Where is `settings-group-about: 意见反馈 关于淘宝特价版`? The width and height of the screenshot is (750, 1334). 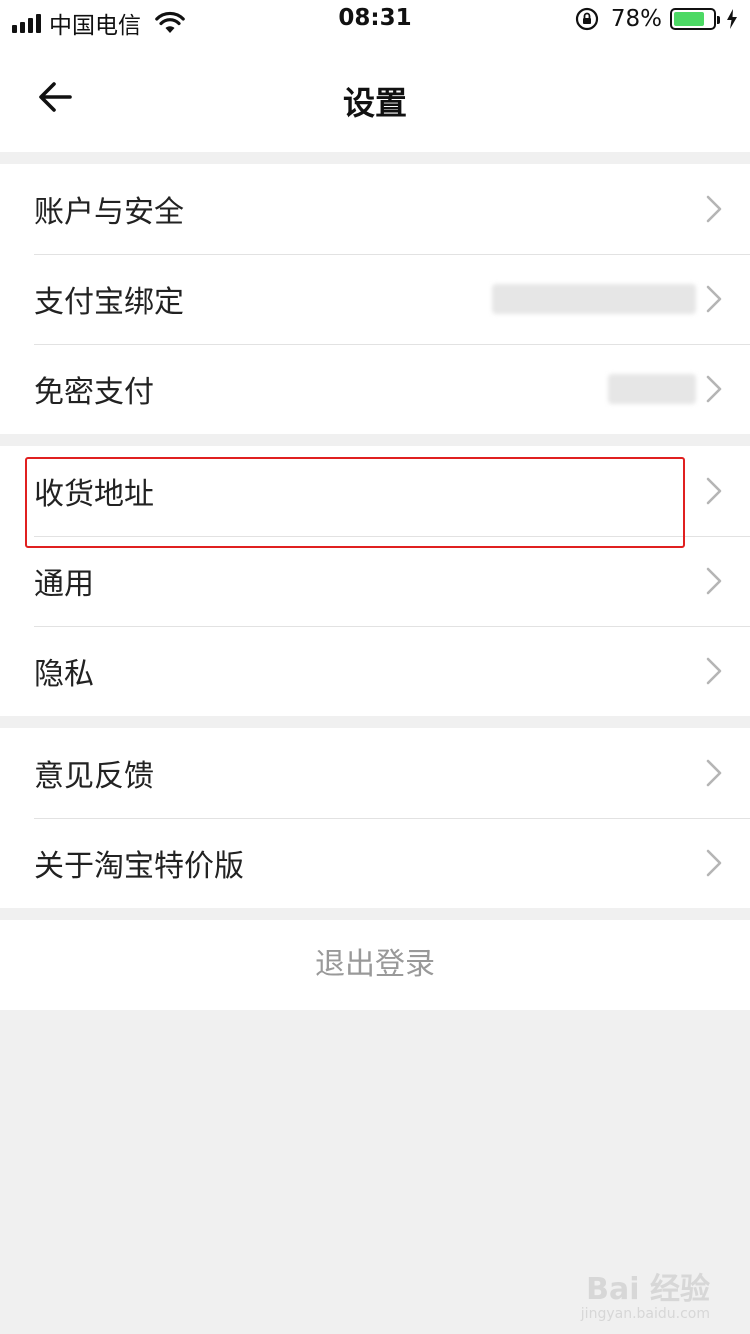
settings-group-about: 意见反馈 关于淘宝特价版 is located at coordinates (375, 818).